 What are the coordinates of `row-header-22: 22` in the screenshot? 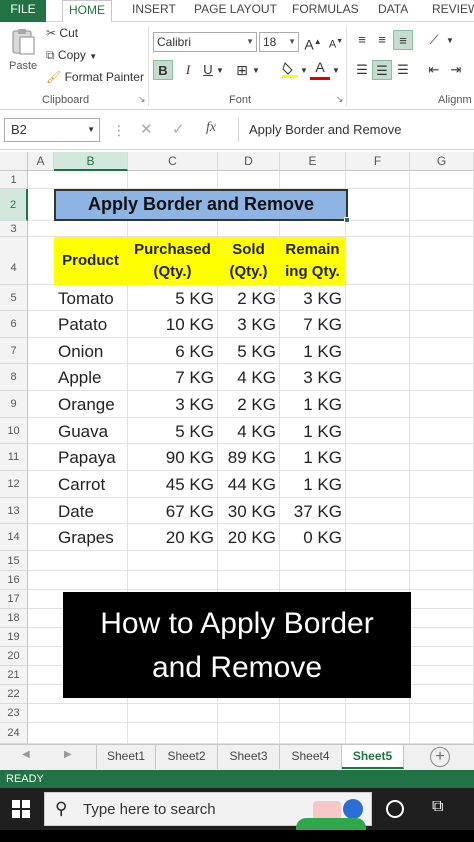 It's located at (14, 694).